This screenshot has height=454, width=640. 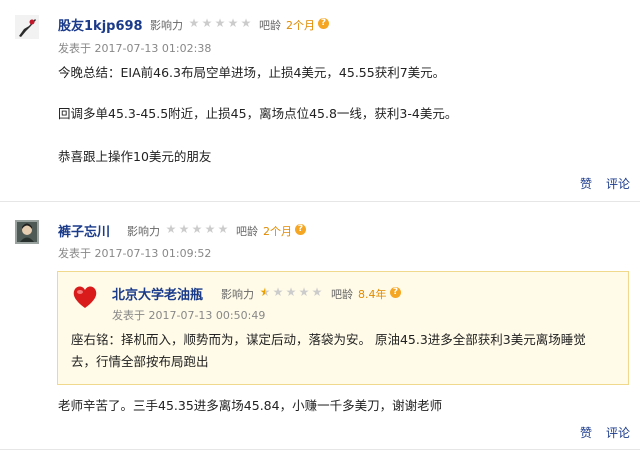 I want to click on username: 股友1kjp698, so click(x=100, y=24).